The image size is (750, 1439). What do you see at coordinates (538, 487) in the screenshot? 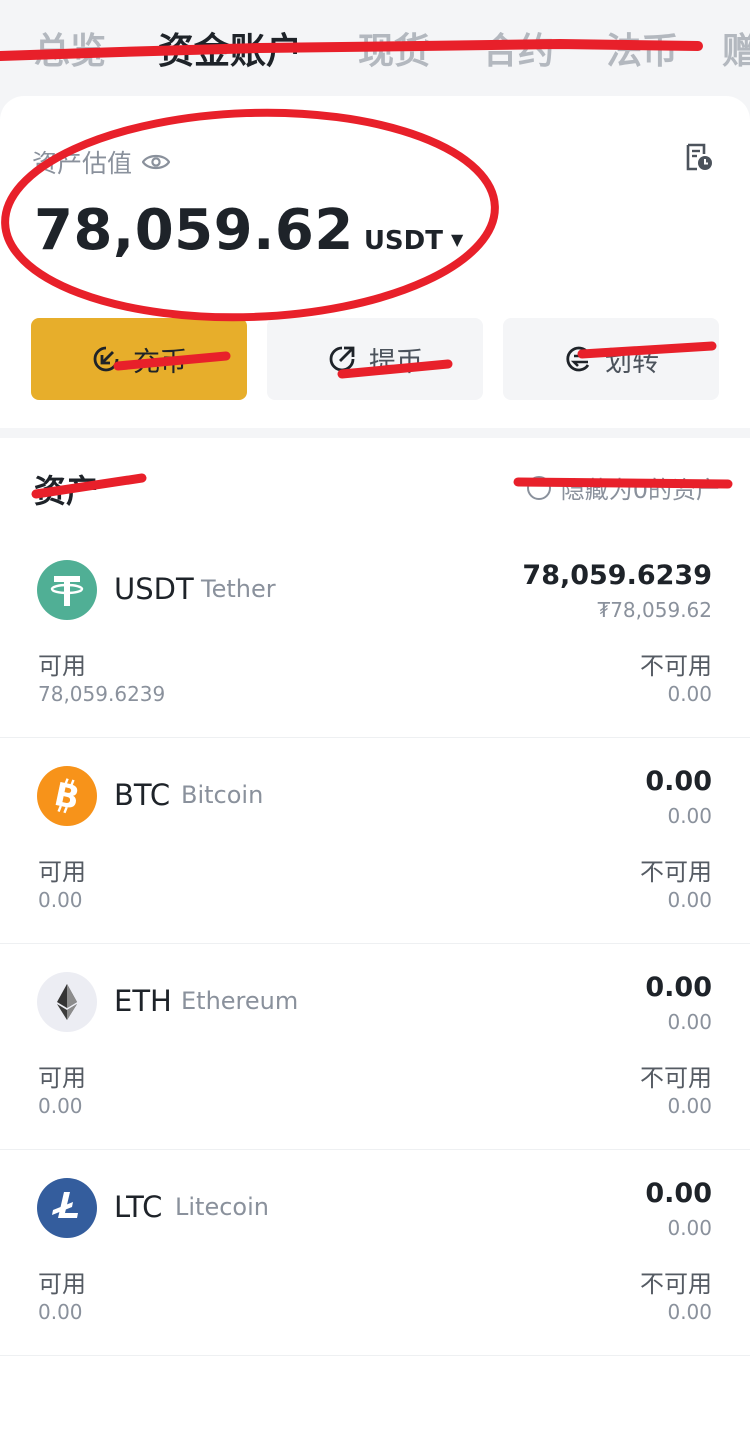
I see `radio-icon` at bounding box center [538, 487].